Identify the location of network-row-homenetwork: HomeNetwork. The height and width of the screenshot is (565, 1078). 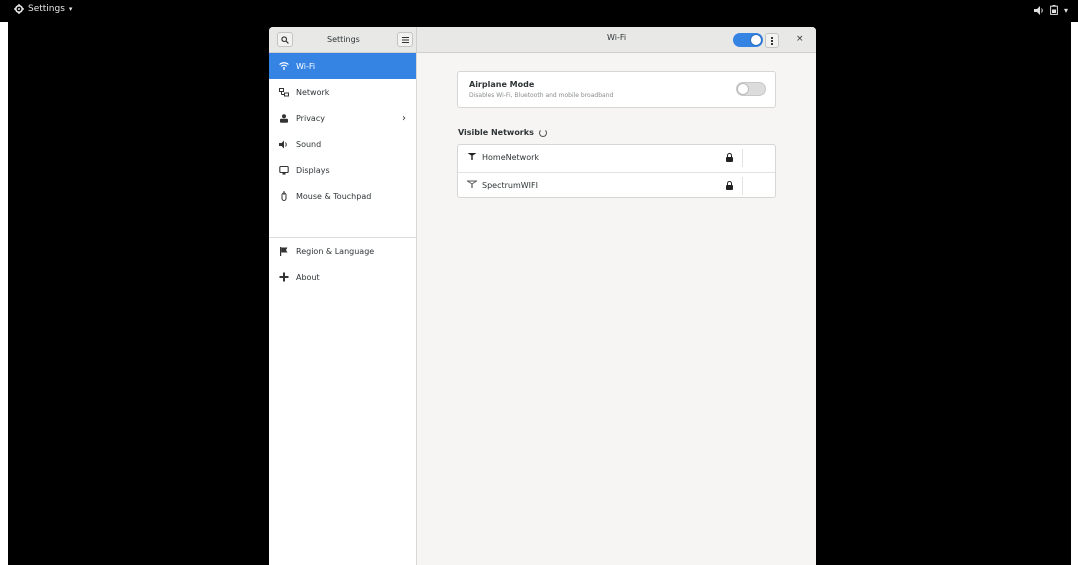
(616, 158).